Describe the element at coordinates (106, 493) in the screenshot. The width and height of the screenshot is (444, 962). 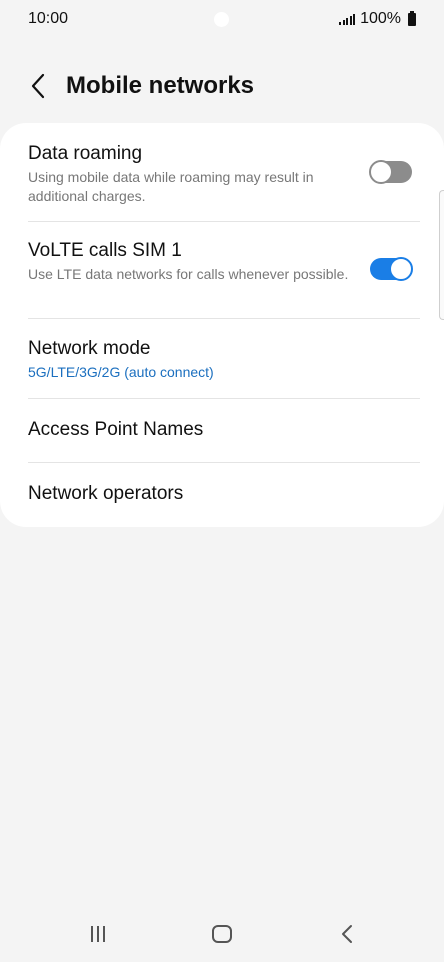
I see `network-operators-title: Network operators` at that location.